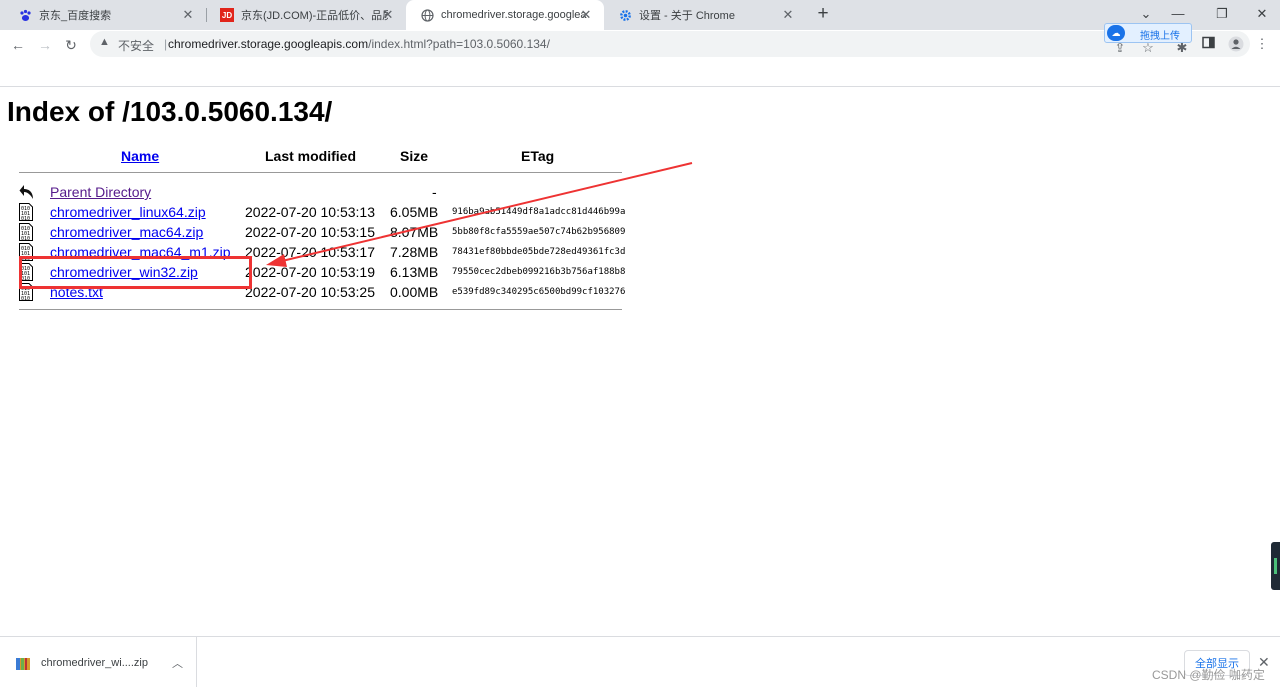 This screenshot has height=687, width=1280. What do you see at coordinates (1262, 44) in the screenshot?
I see `menu-dots-icon: ⋮` at bounding box center [1262, 44].